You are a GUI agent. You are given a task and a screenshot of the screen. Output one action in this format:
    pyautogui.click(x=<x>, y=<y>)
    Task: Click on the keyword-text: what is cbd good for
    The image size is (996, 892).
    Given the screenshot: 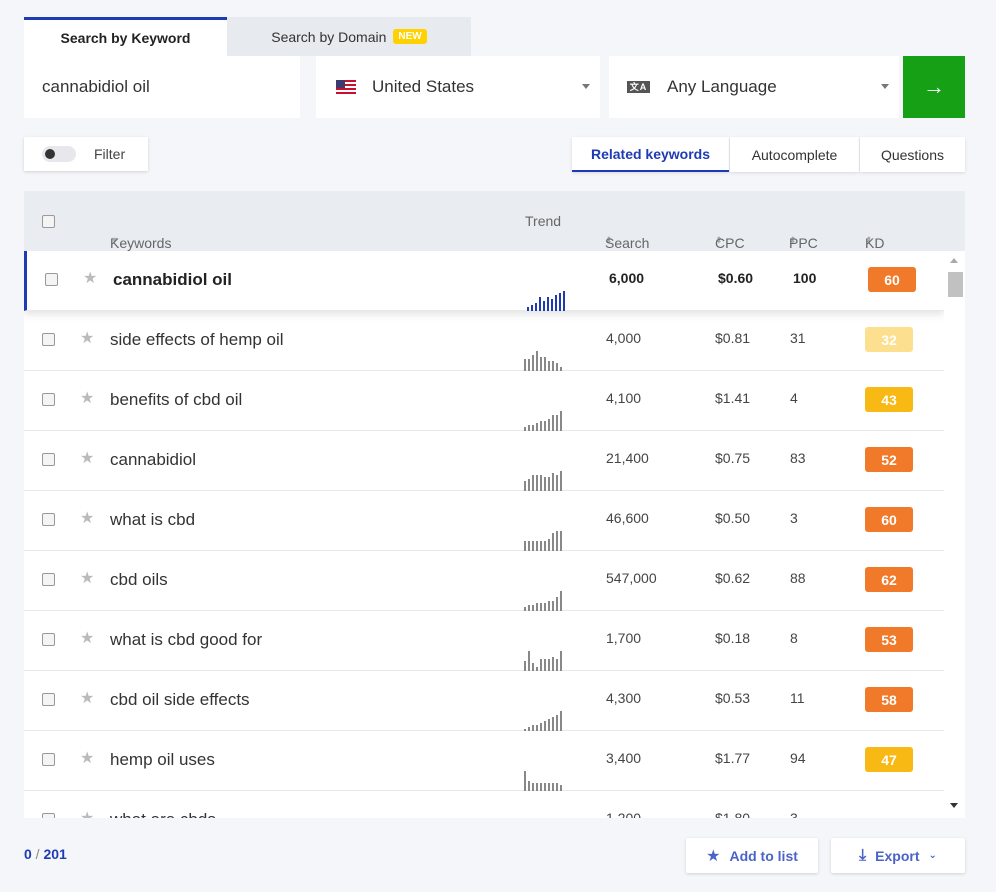 What is the action you would take?
    pyautogui.click(x=186, y=640)
    